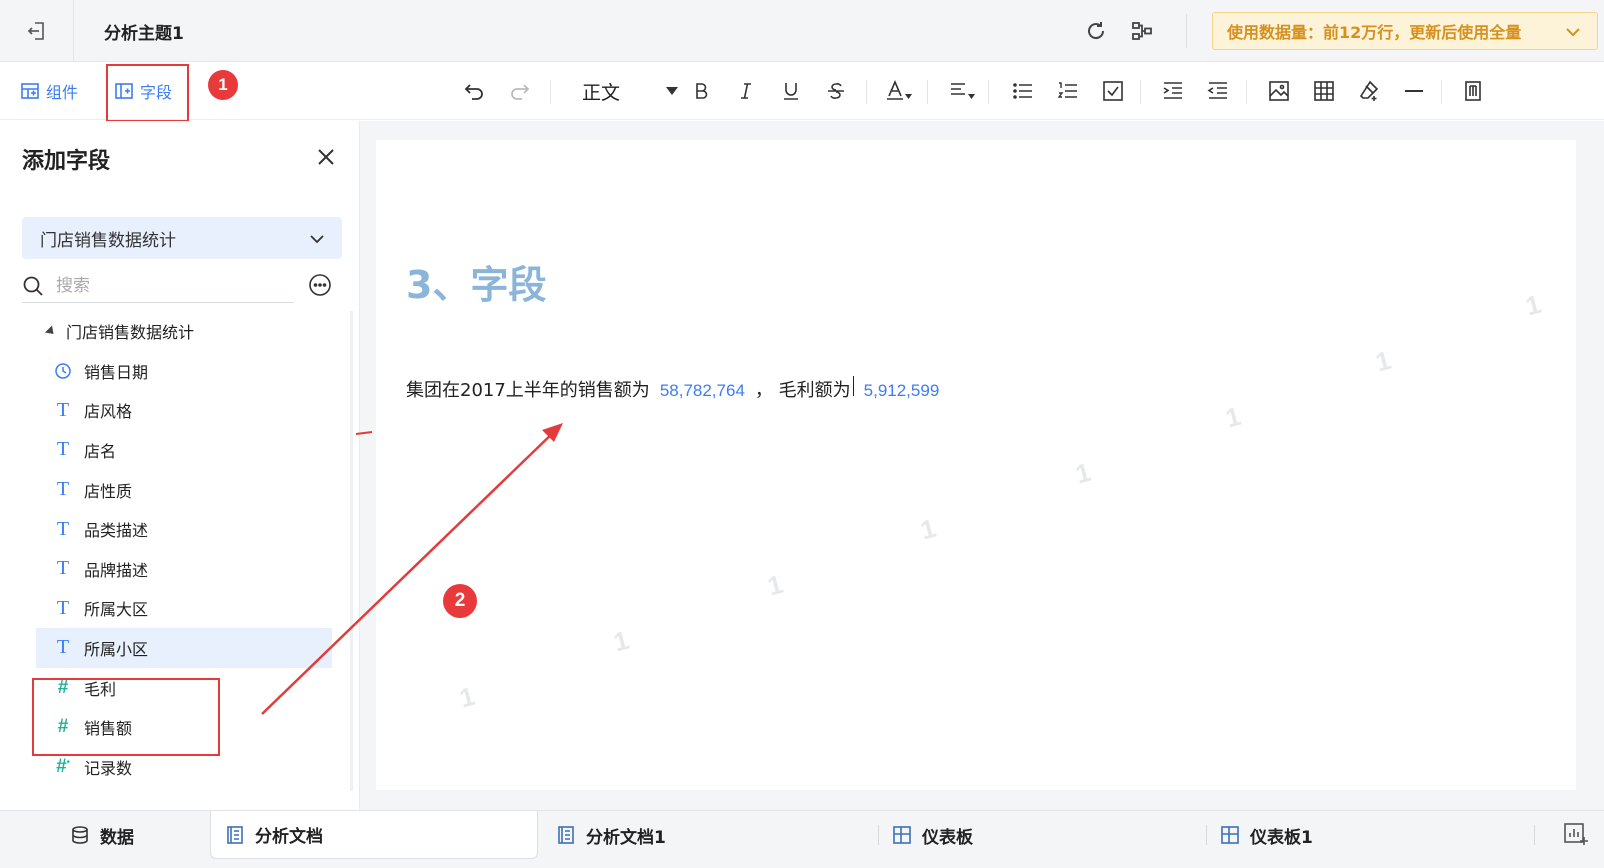 This screenshot has width=1604, height=868. Describe the element at coordinates (184, 529) in the screenshot. I see `field-item: T 品类描述` at that location.